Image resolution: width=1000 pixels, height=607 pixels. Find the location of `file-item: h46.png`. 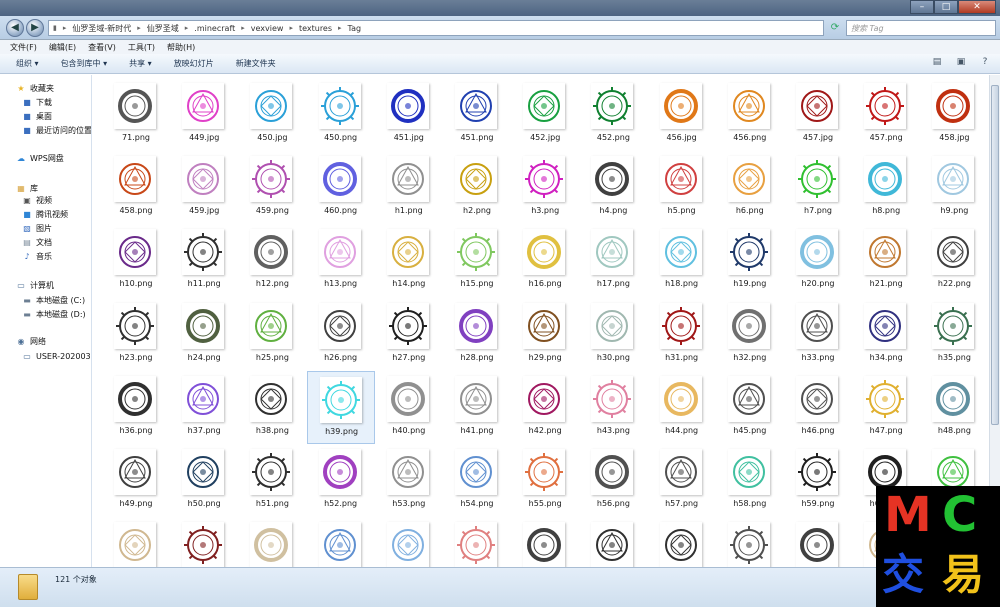

file-item: h46.png is located at coordinates (818, 407).